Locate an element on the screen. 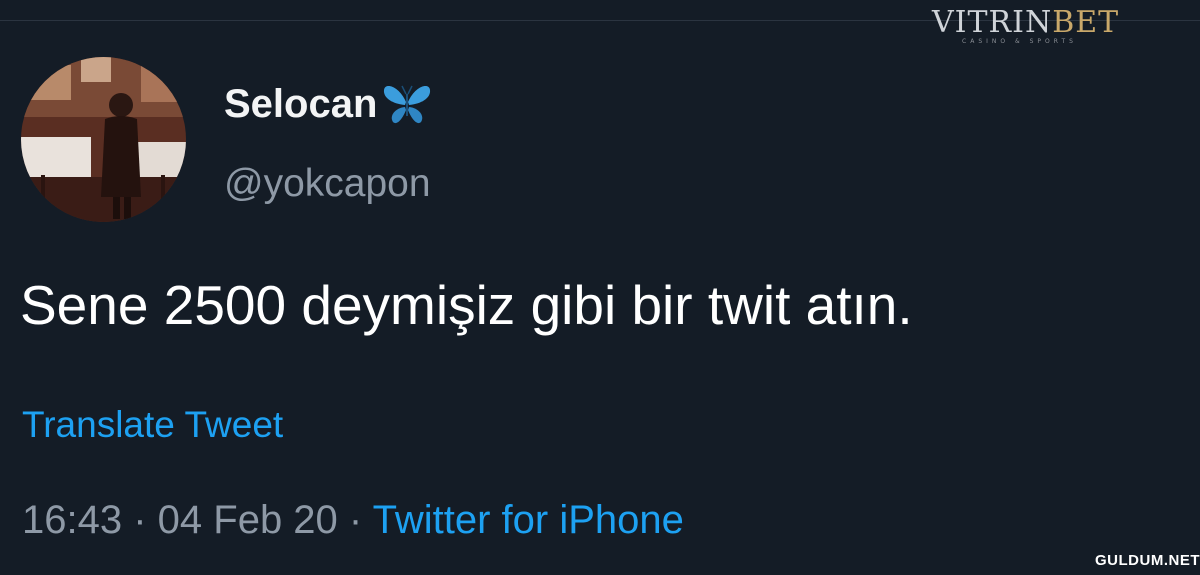 Image resolution: width=1200 pixels, height=575 pixels. avatar-photo is located at coordinates (103, 139).